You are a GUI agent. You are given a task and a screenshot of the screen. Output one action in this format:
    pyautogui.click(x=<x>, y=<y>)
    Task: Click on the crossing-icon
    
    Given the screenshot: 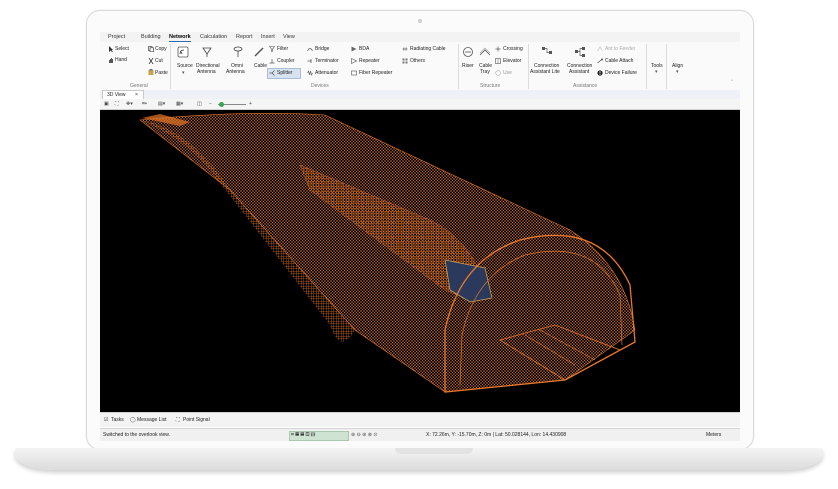 What is the action you would take?
    pyautogui.click(x=498, y=49)
    